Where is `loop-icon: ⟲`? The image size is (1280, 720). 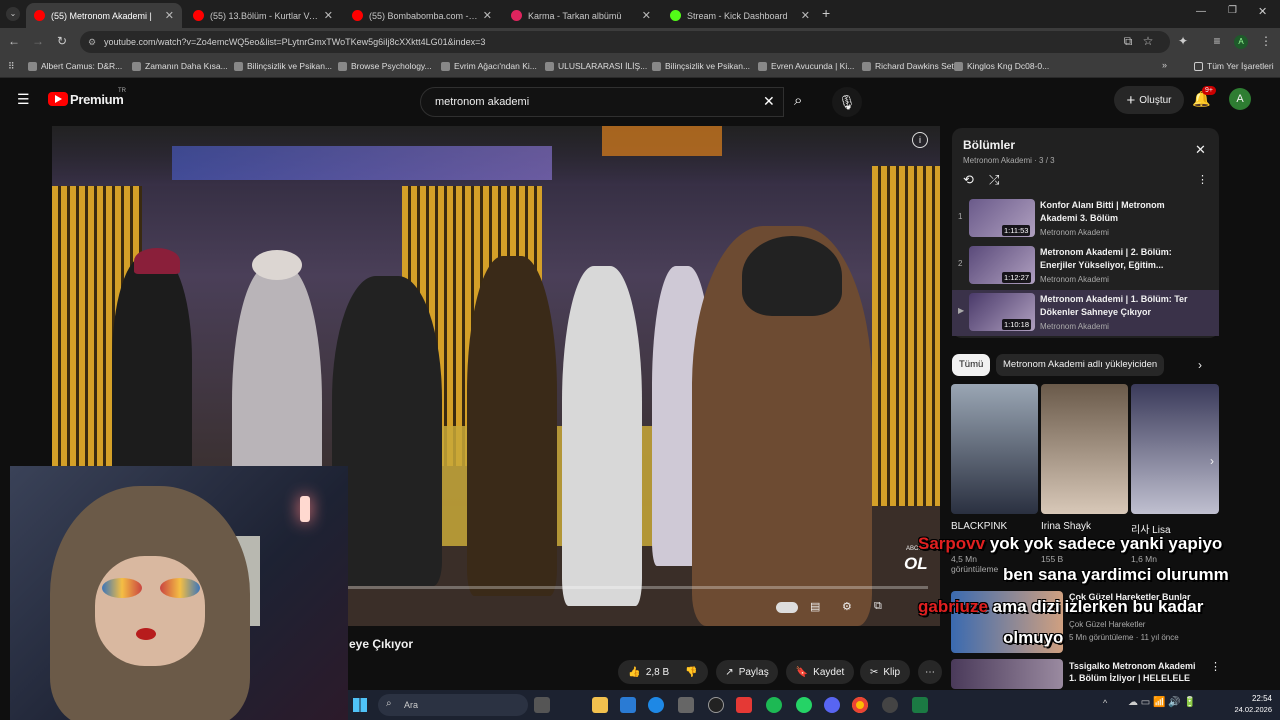 loop-icon: ⟲ is located at coordinates (968, 180).